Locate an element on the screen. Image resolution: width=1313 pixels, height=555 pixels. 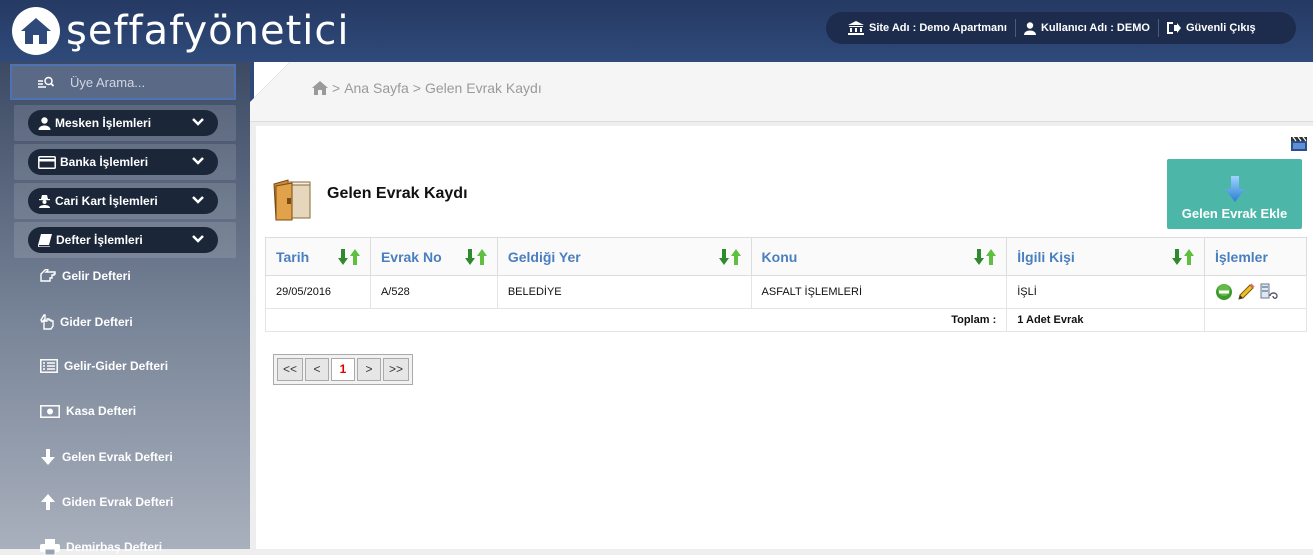
money-icon is located at coordinates (50, 411).